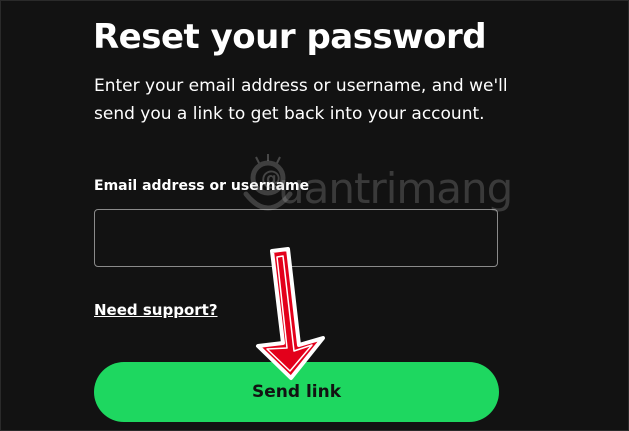 This screenshot has height=431, width=629. What do you see at coordinates (296, 238) in the screenshot?
I see `email-field` at bounding box center [296, 238].